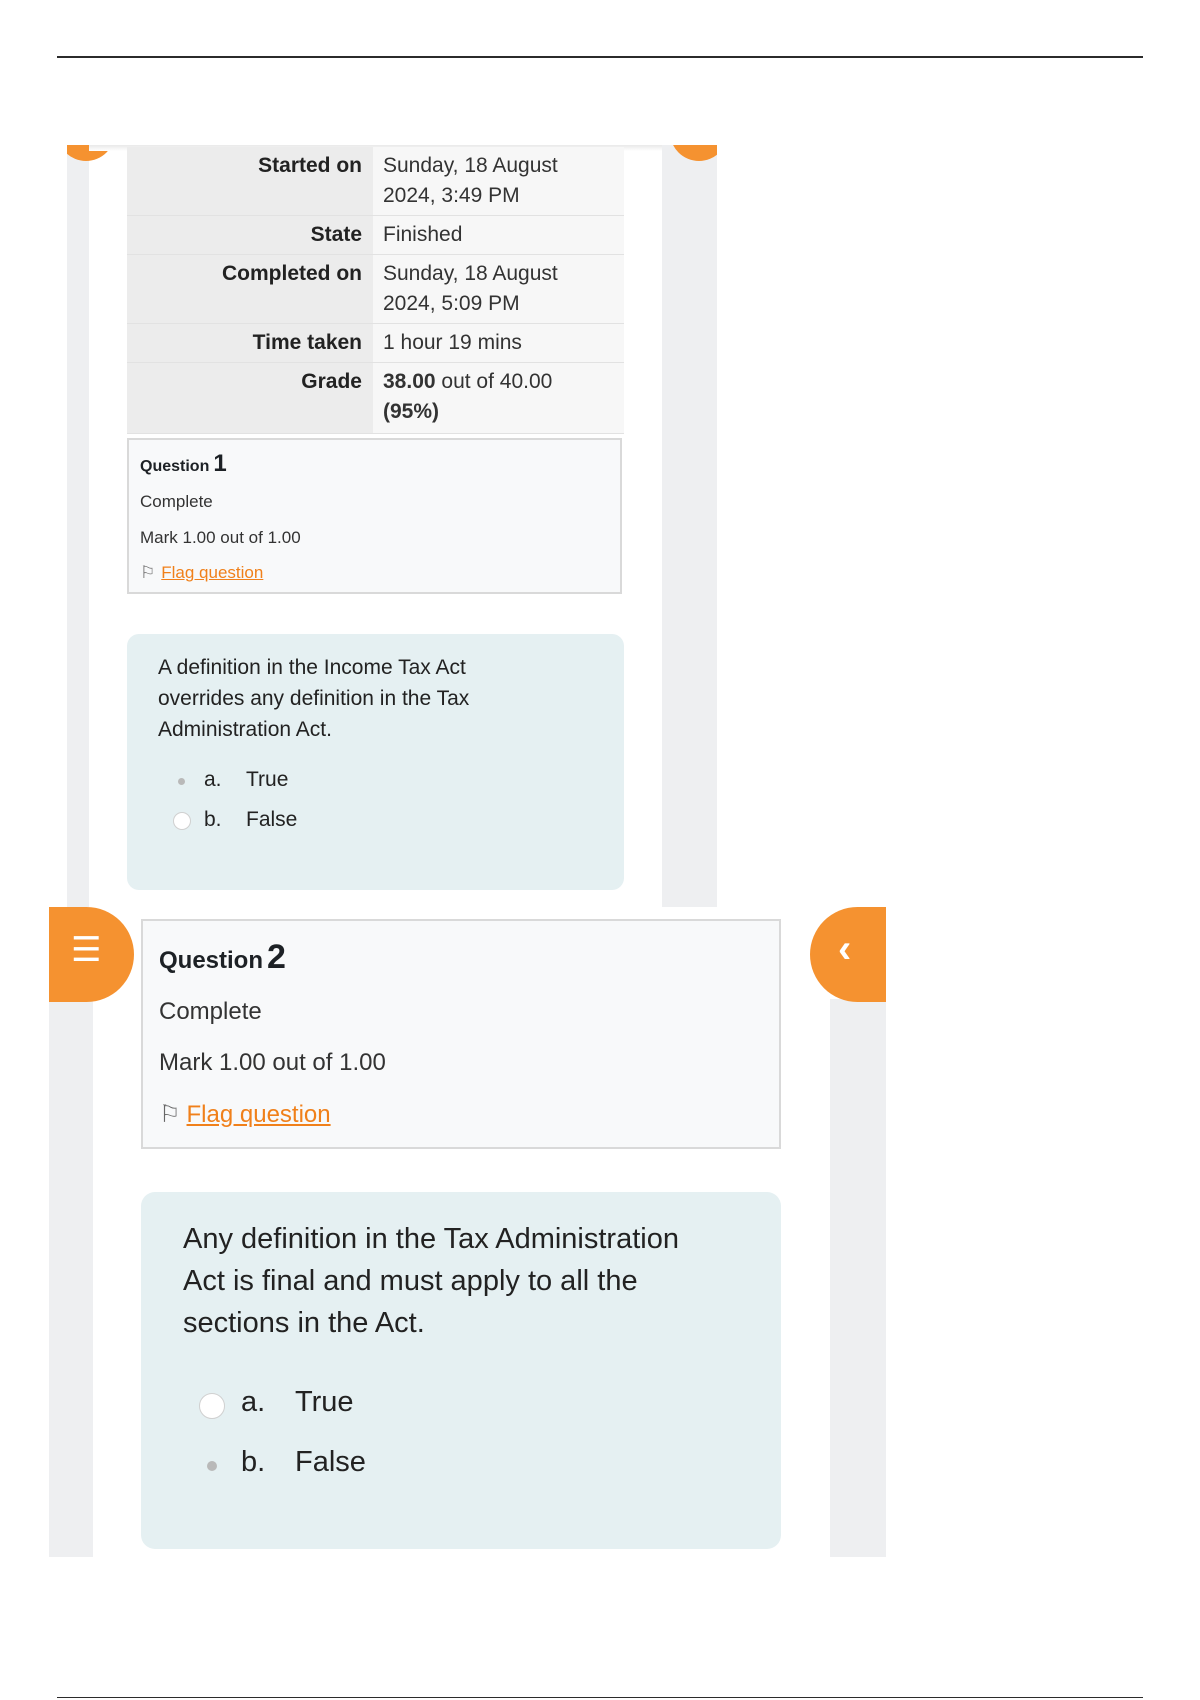 This screenshot has height=1700, width=1200. What do you see at coordinates (498, 398) in the screenshot?
I see `summary-value: 38.00 out of 40.00 (95%)` at bounding box center [498, 398].